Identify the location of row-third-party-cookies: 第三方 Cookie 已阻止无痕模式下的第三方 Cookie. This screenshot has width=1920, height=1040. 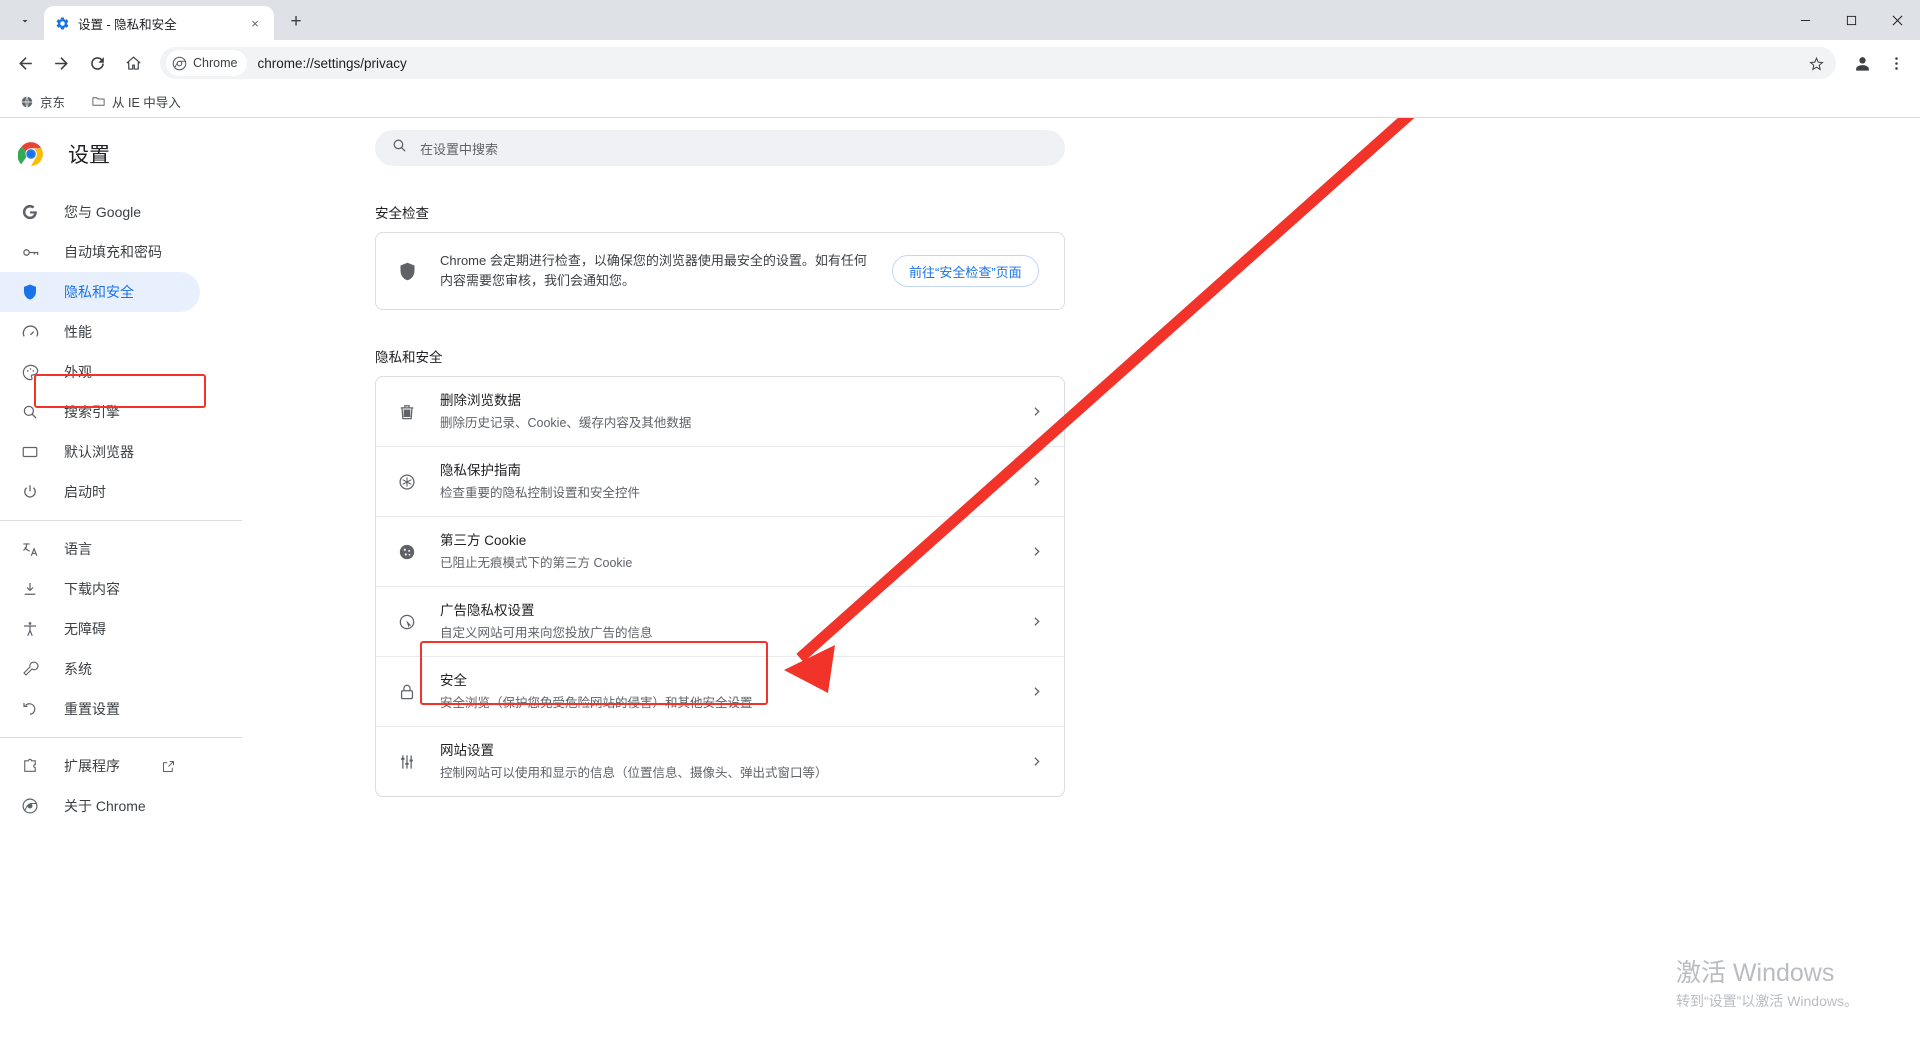
(720, 551).